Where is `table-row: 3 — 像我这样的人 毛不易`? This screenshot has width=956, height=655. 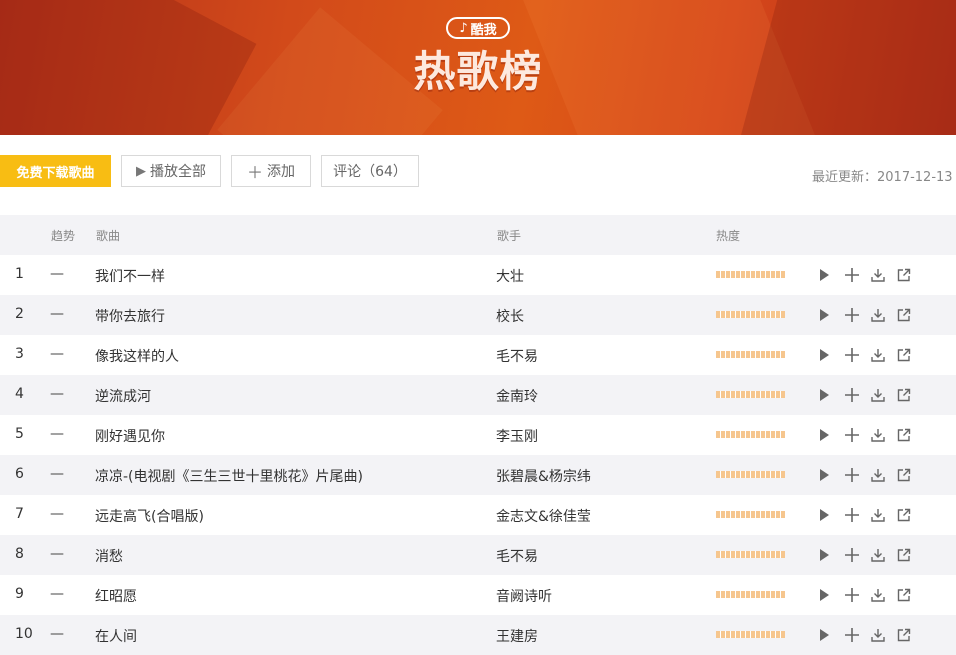 table-row: 3 — 像我这样的人 毛不易 is located at coordinates (478, 355).